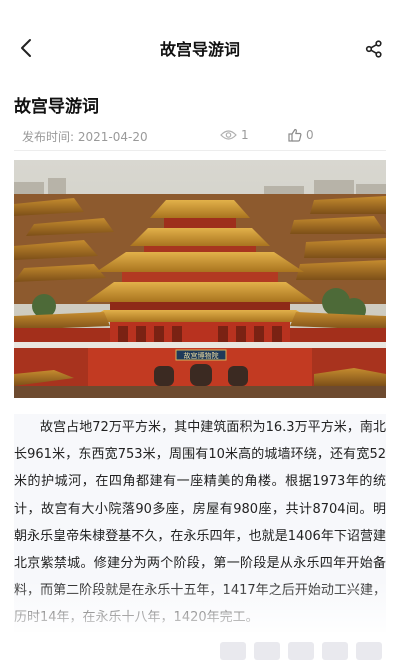 The image size is (400, 666). I want to click on top-navigation-bar: 故宫导游词, so click(200, 48).